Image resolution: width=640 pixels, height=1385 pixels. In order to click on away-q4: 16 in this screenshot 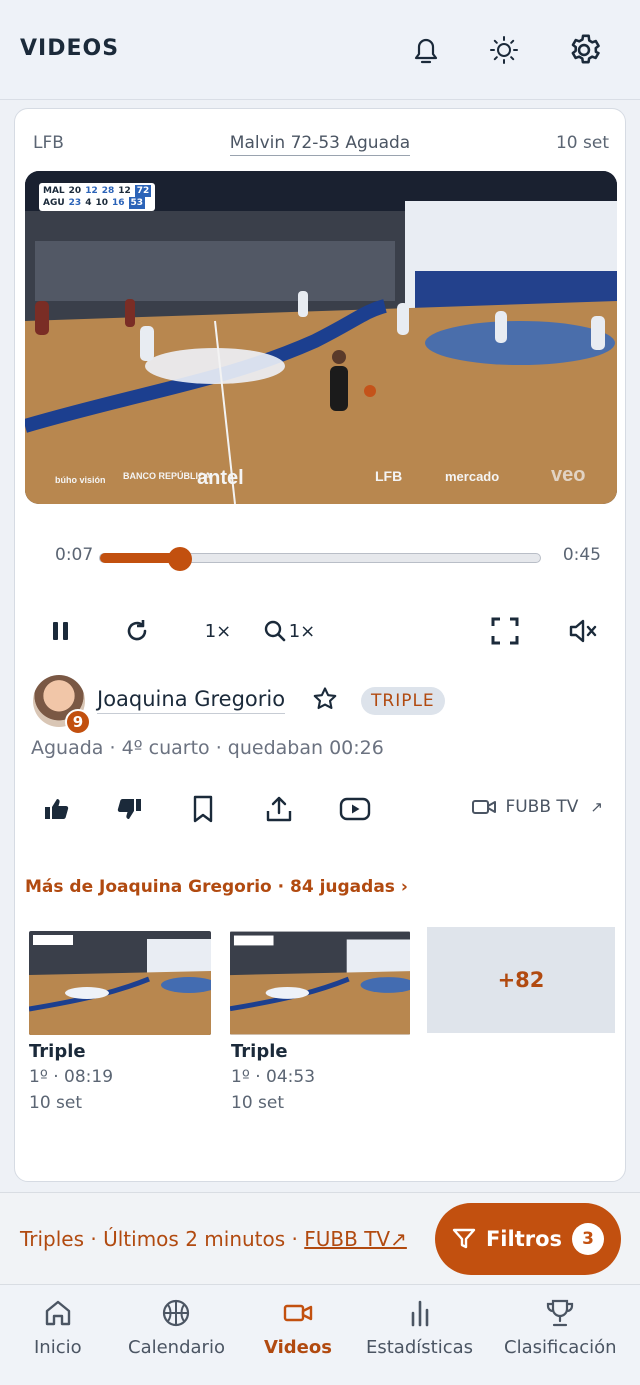, I will do `click(118, 203)`.